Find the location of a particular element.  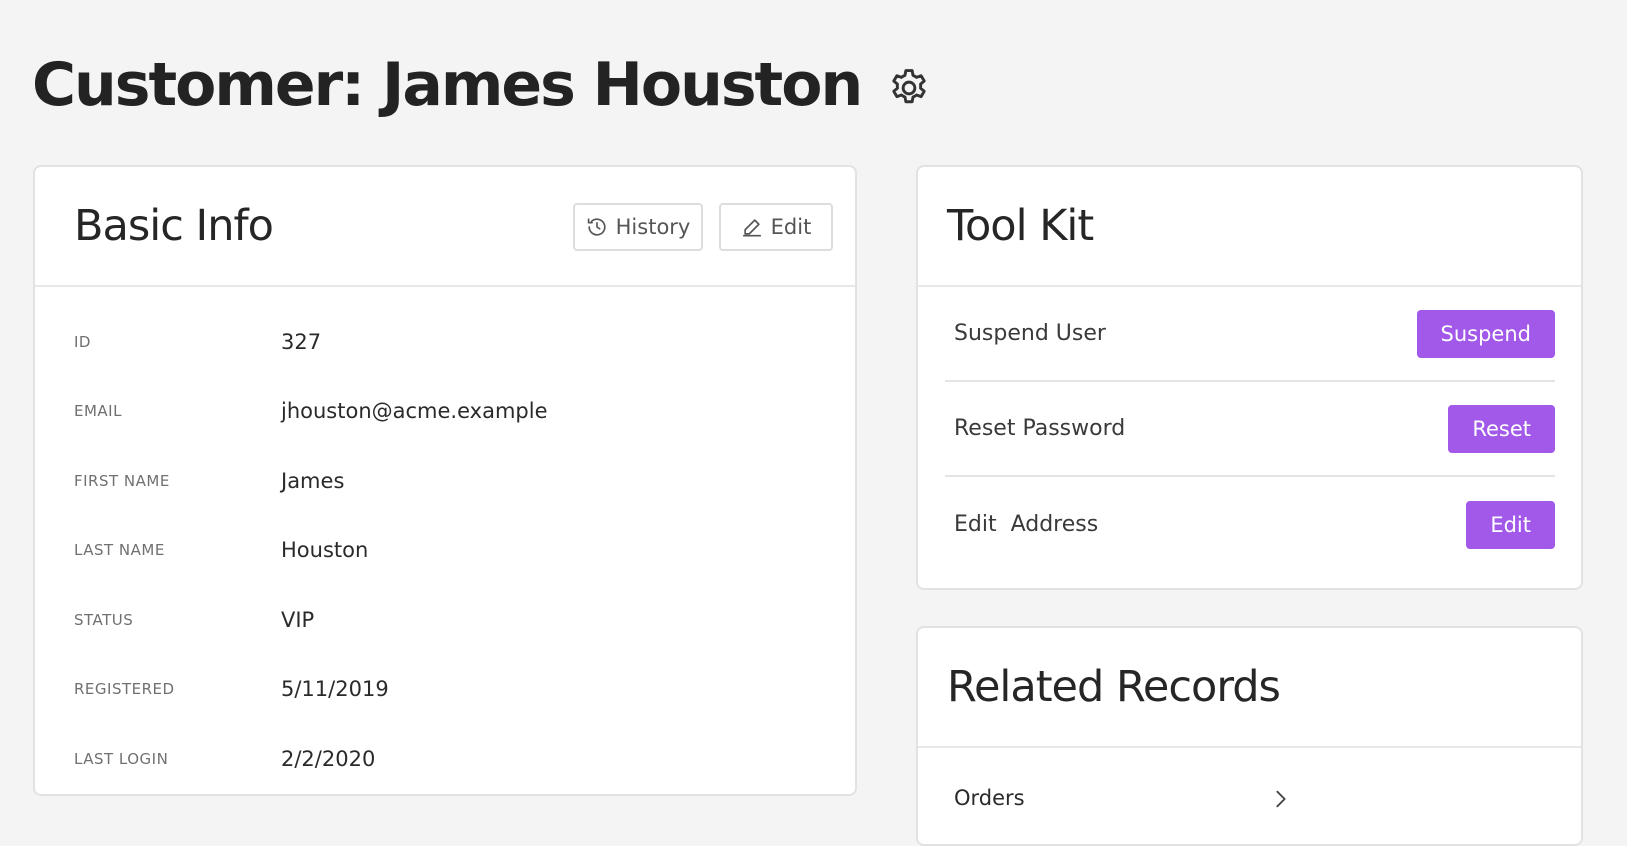

pencil-icon is located at coordinates (751, 228).